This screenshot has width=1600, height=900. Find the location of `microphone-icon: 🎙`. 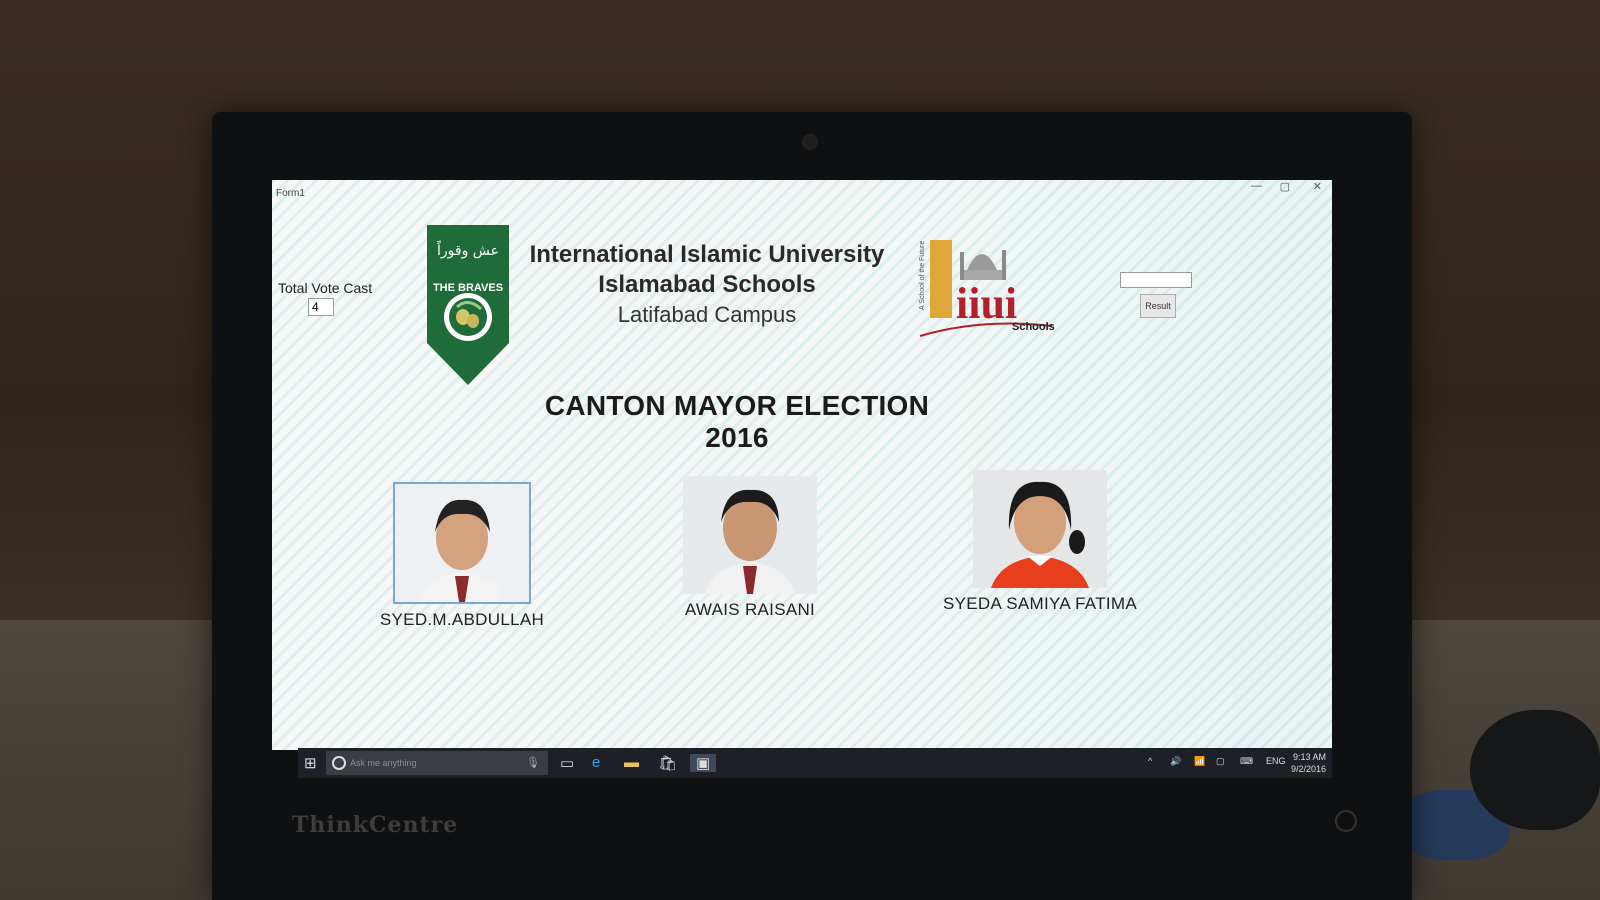

microphone-icon: 🎙 is located at coordinates (533, 762).